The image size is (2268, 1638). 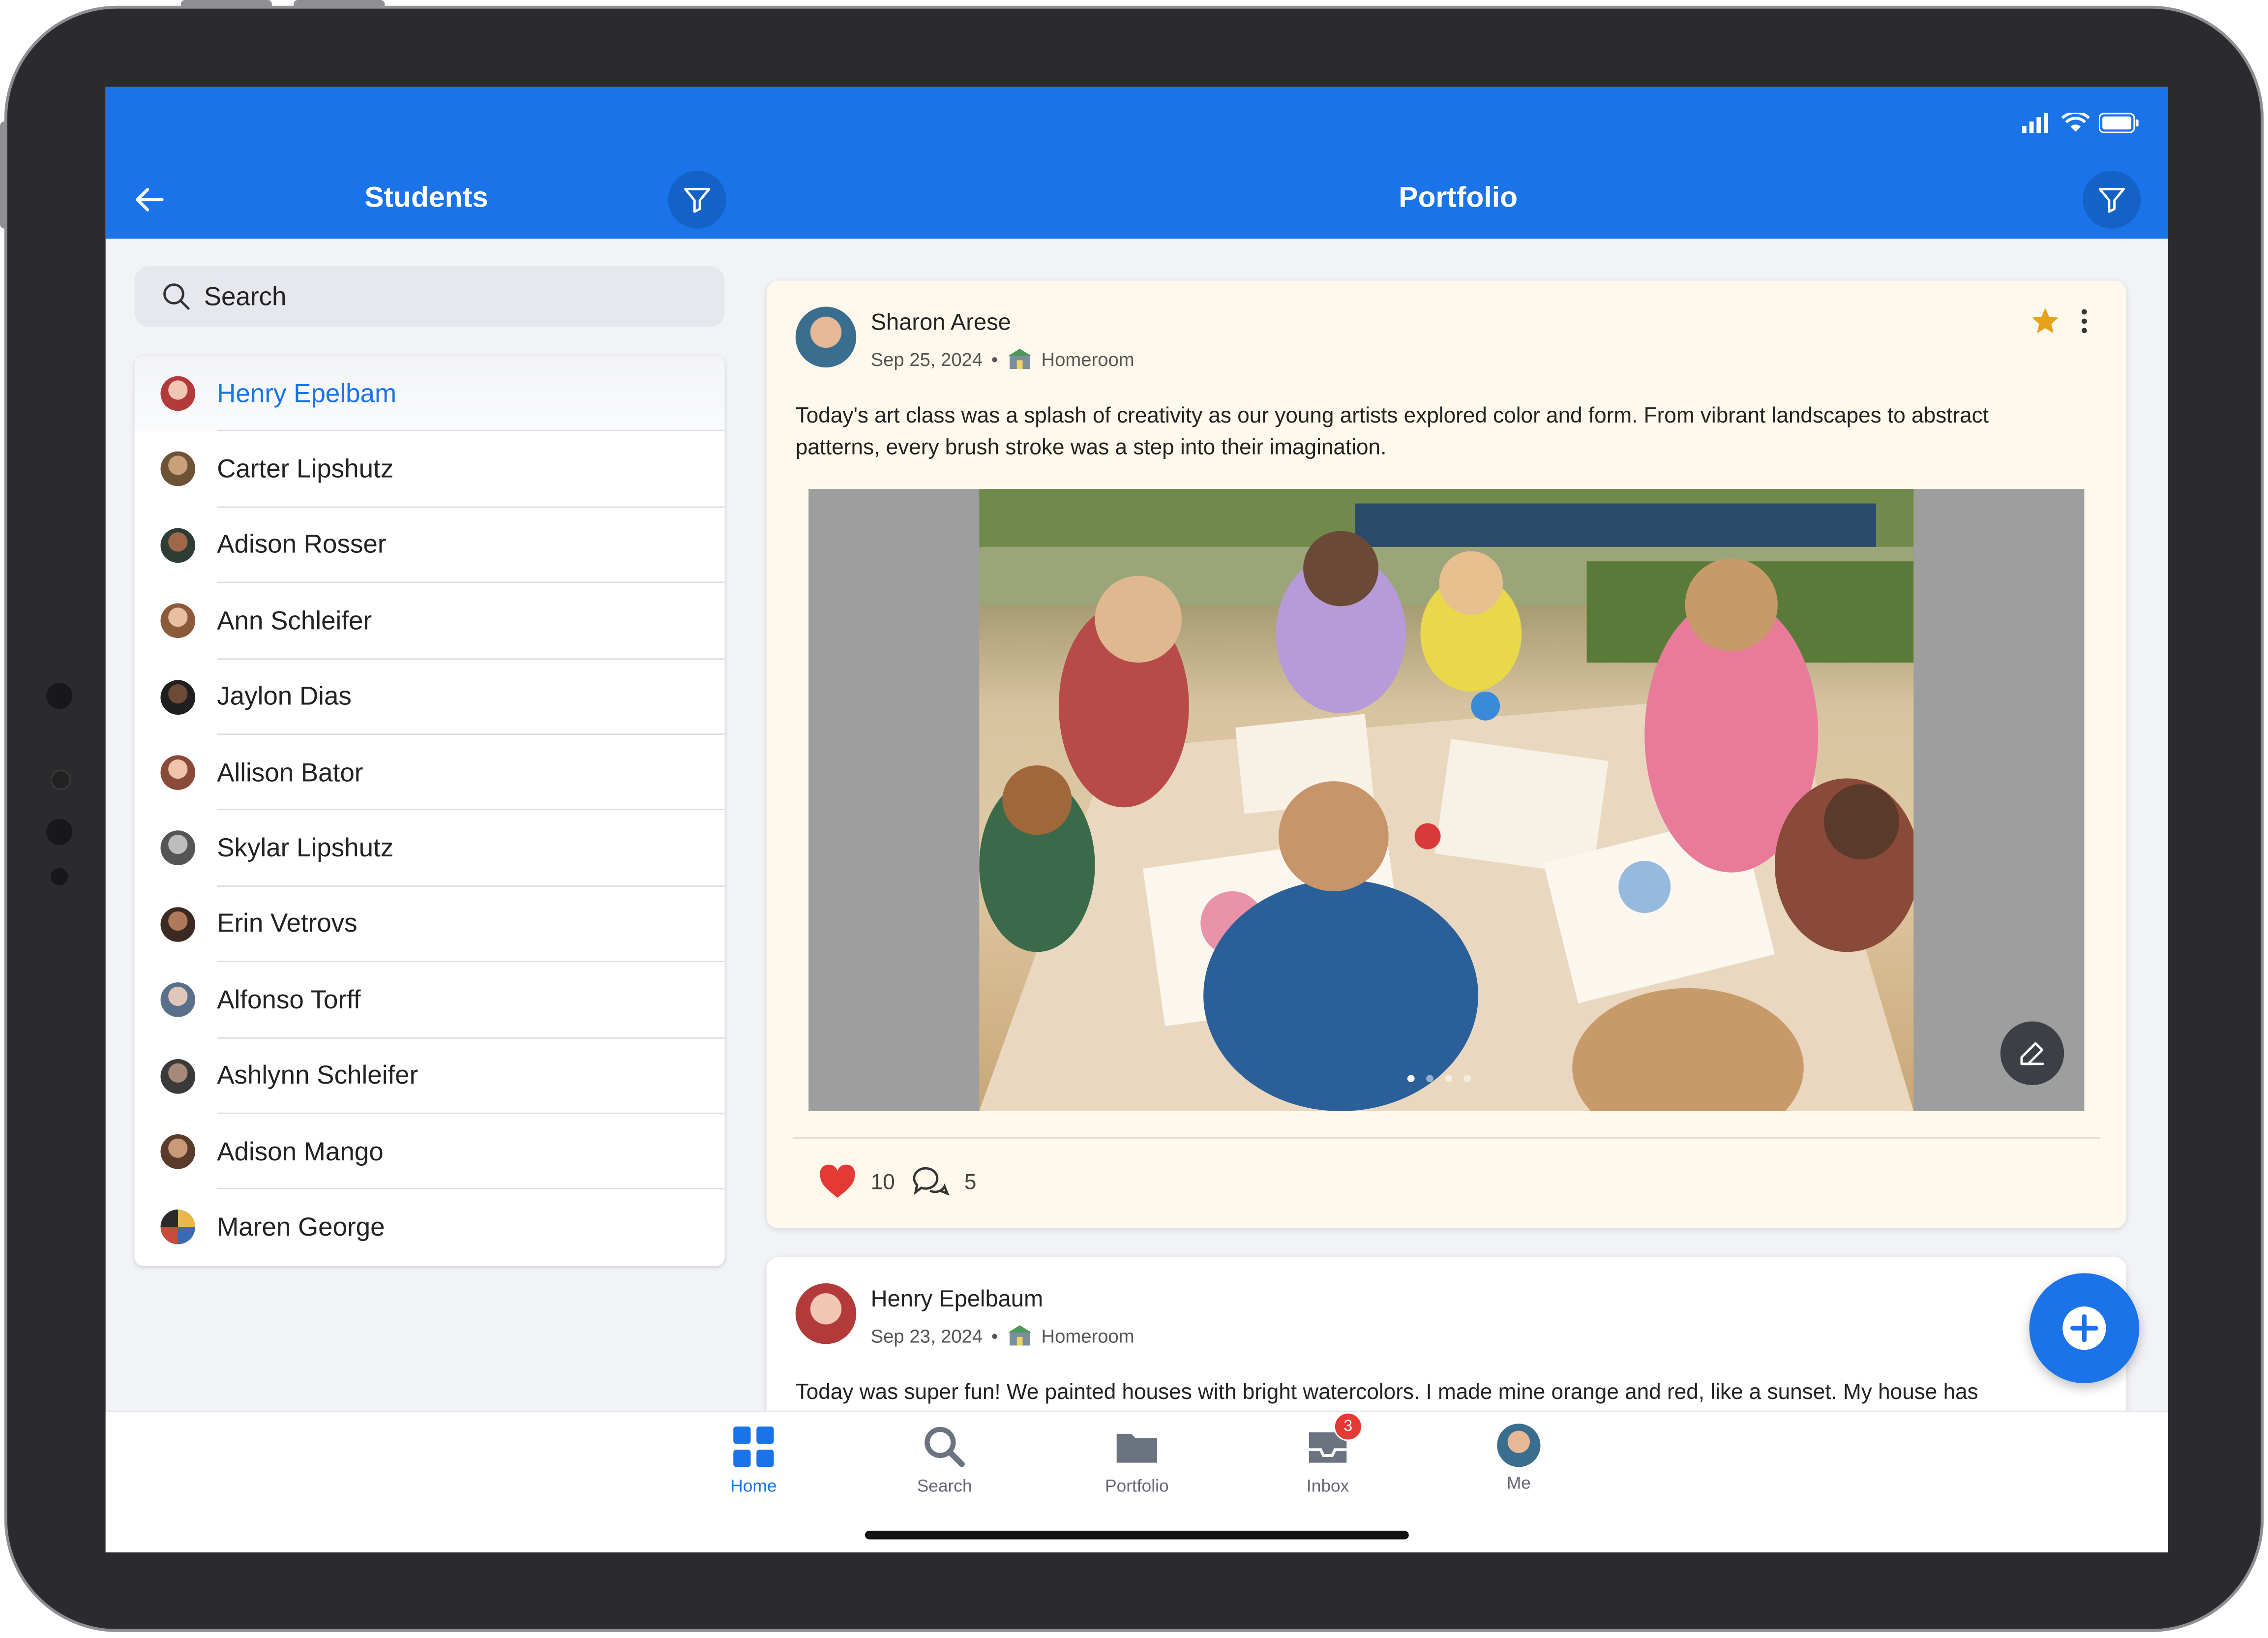 What do you see at coordinates (290, 772) in the screenshot?
I see `student-name: Allison Bator` at bounding box center [290, 772].